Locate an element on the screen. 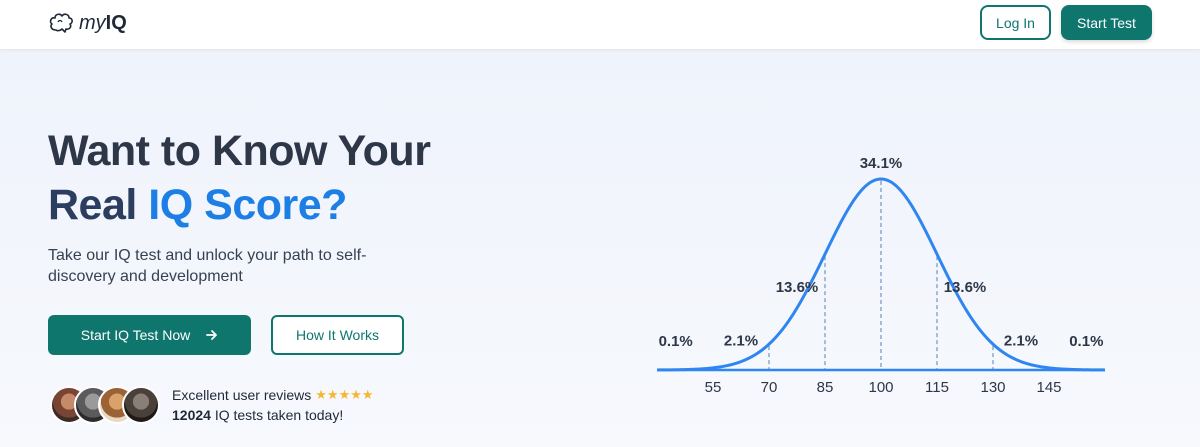 This screenshot has height=447, width=1200. start-iq-test-label: Start IQ Test Now is located at coordinates (135, 335).